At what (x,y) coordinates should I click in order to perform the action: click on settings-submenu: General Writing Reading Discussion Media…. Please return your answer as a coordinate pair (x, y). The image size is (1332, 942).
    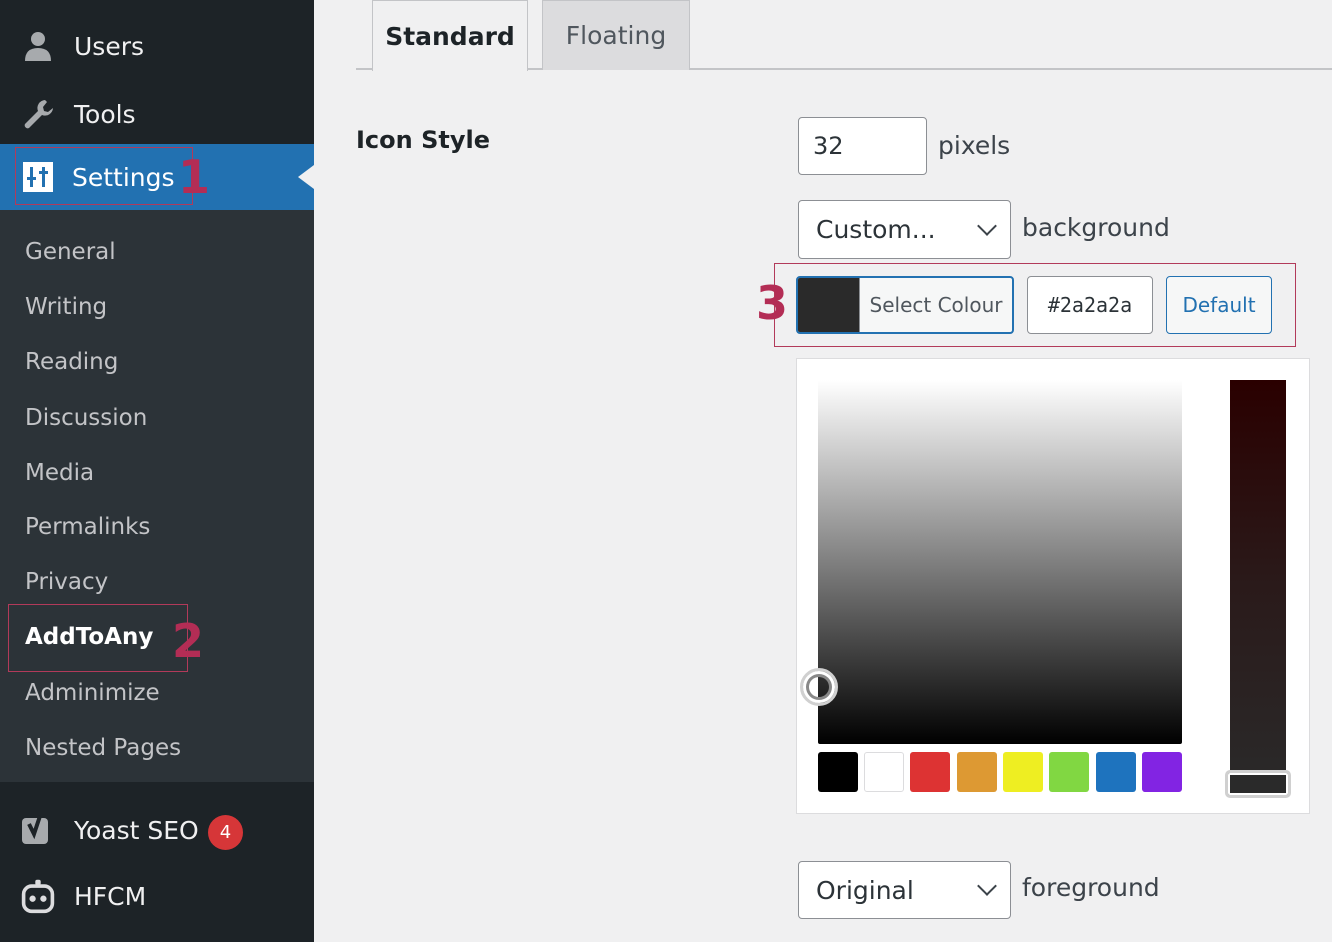
    Looking at the image, I should click on (157, 496).